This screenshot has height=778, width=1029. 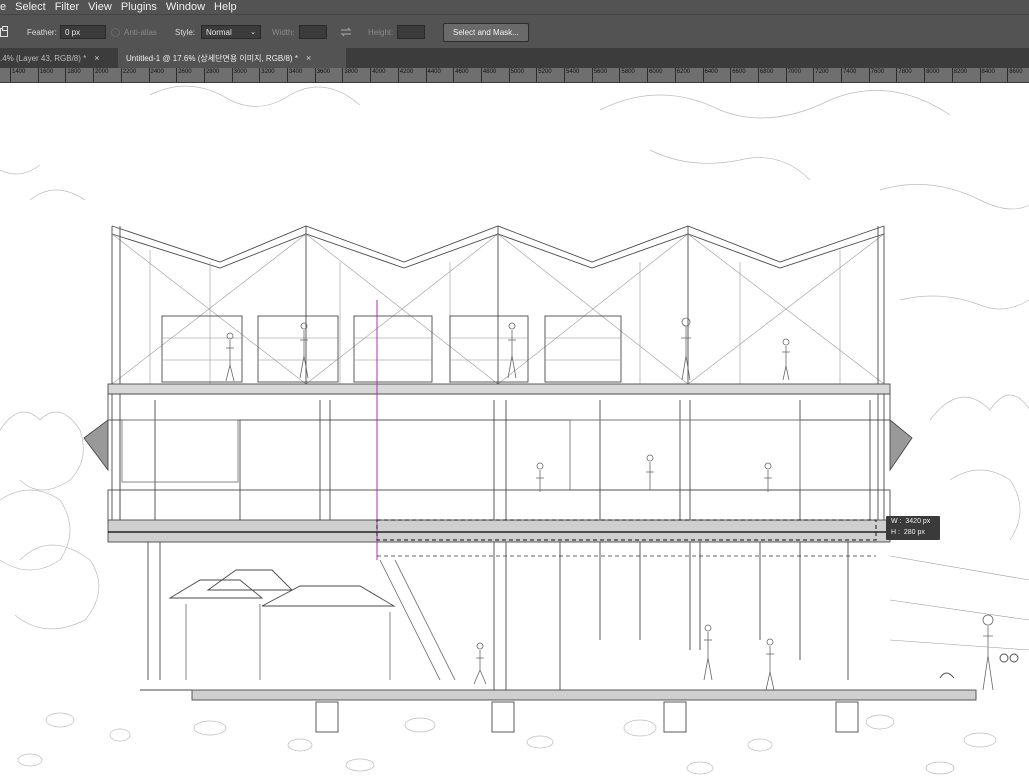 What do you see at coordinates (913, 528) in the screenshot?
I see `selection-size-readout: W : 3420 px H : 280 px` at bounding box center [913, 528].